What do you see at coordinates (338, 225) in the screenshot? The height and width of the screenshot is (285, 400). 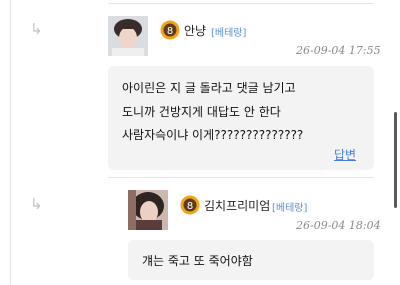 I see `comment-date: 26-09-04 18:04` at bounding box center [338, 225].